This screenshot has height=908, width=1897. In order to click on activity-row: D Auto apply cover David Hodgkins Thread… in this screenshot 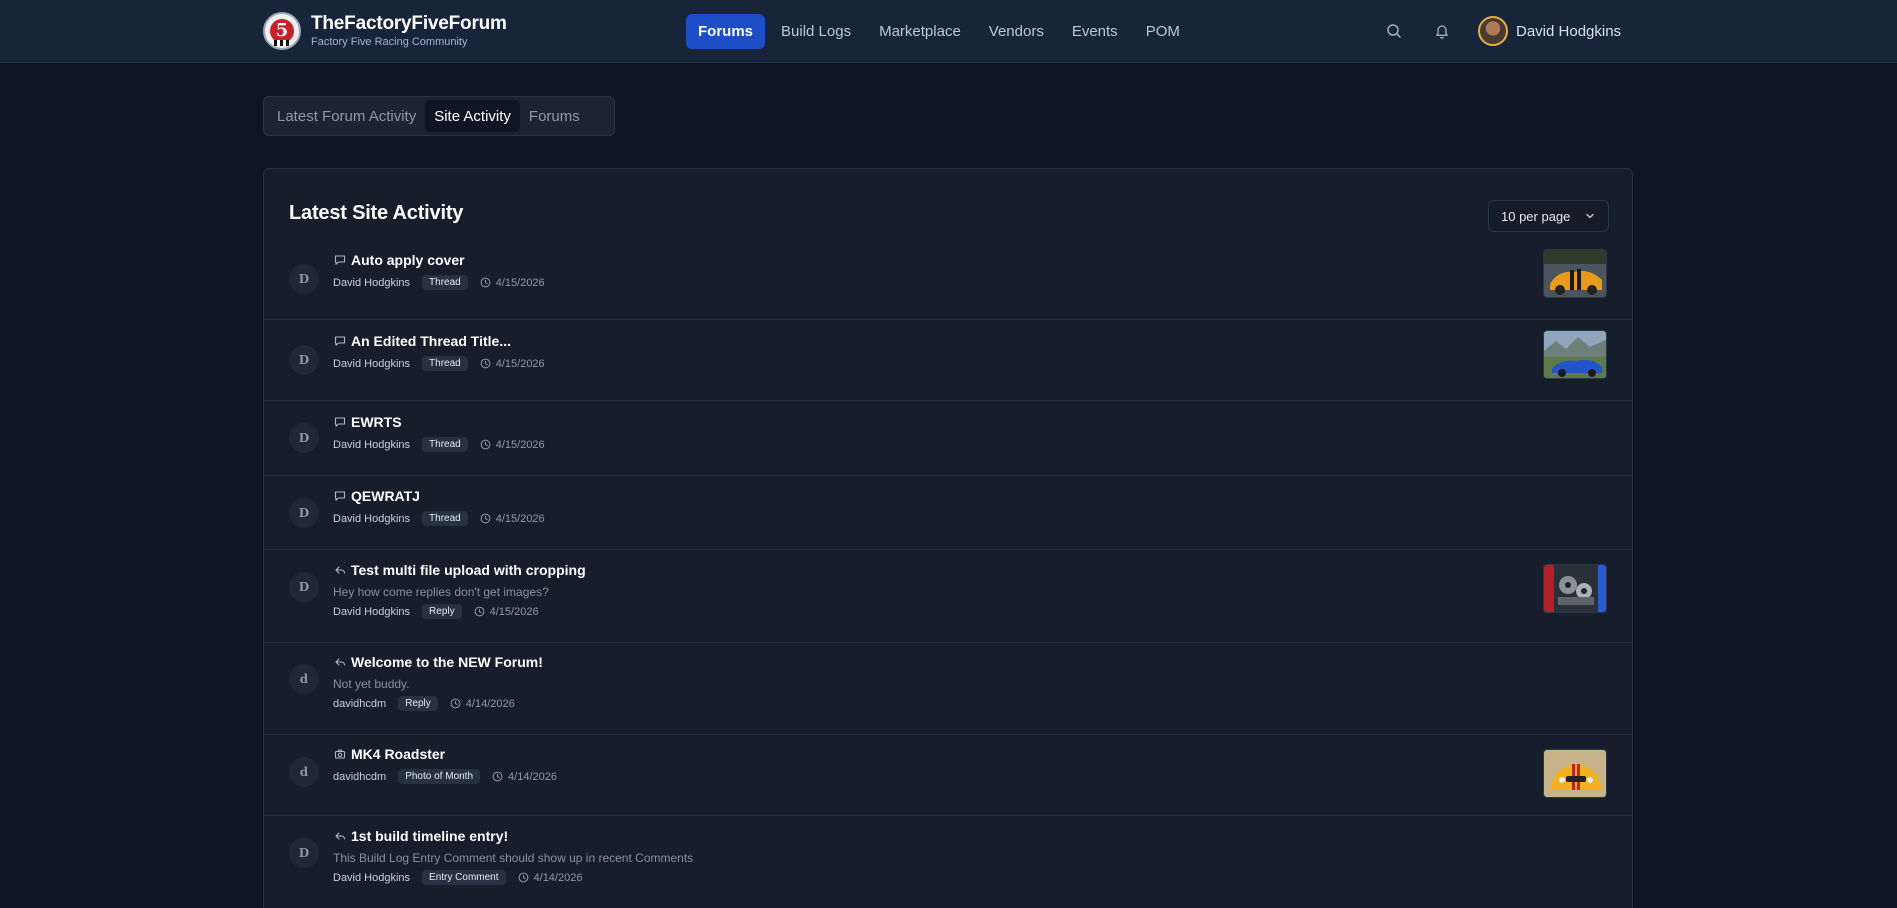, I will do `click(948, 279)`.